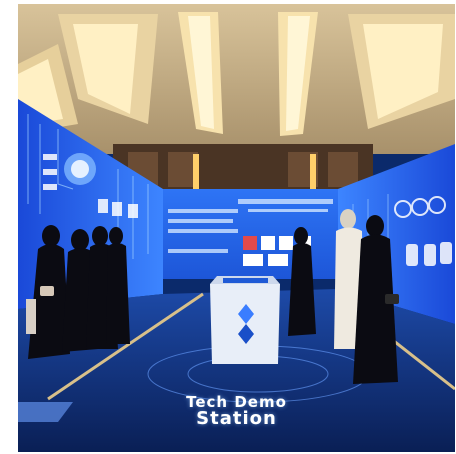 The image size is (456, 454). I want to click on floor-text-station: Station, so click(236, 418).